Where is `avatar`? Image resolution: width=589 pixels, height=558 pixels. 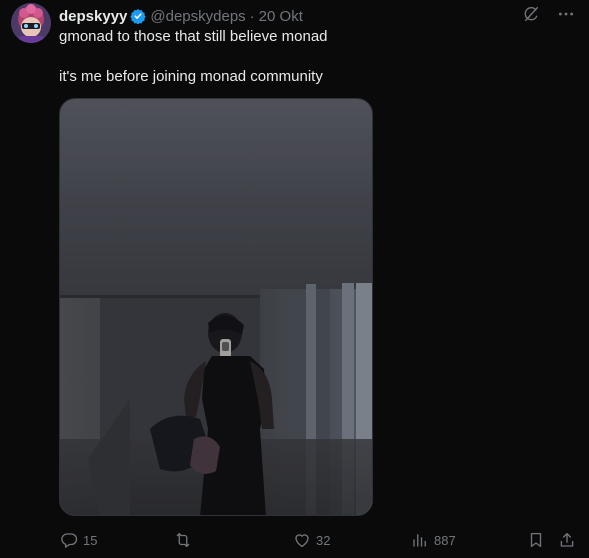
avatar is located at coordinates (31, 23).